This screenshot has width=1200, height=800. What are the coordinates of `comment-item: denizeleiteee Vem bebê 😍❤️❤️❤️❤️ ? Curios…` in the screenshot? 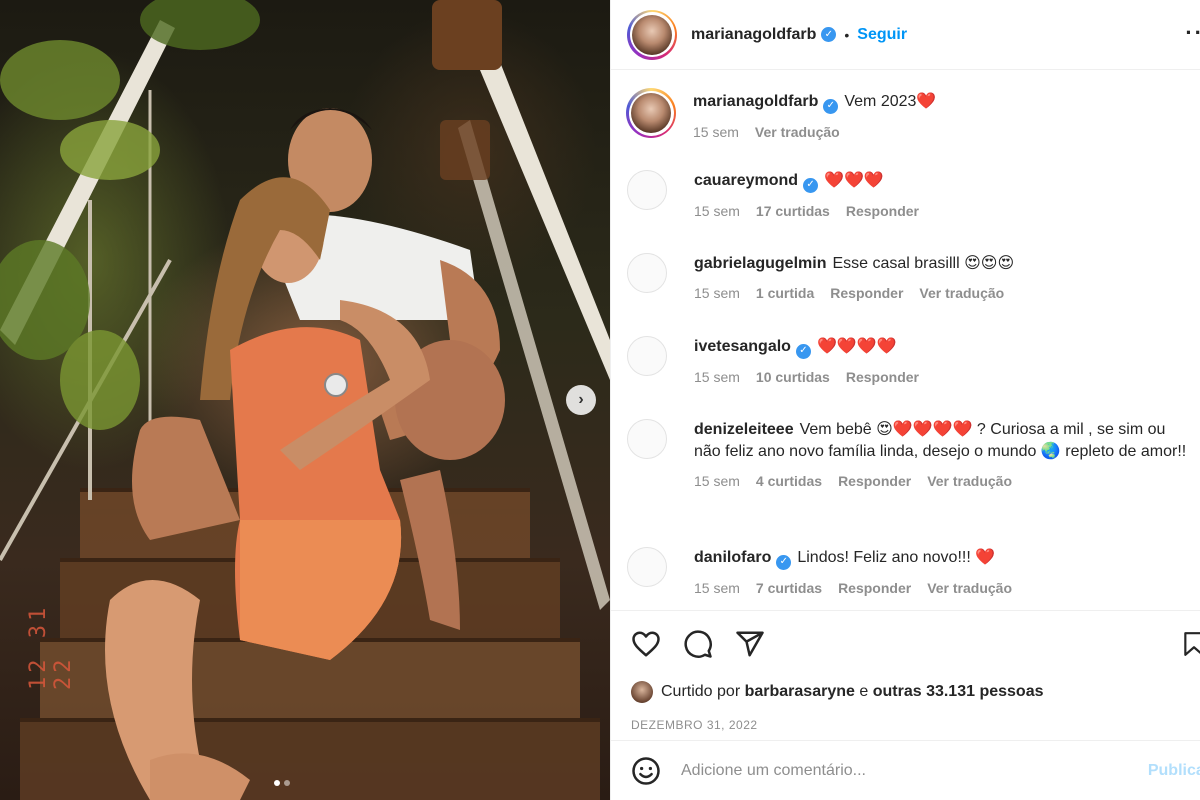 It's located at (912, 454).